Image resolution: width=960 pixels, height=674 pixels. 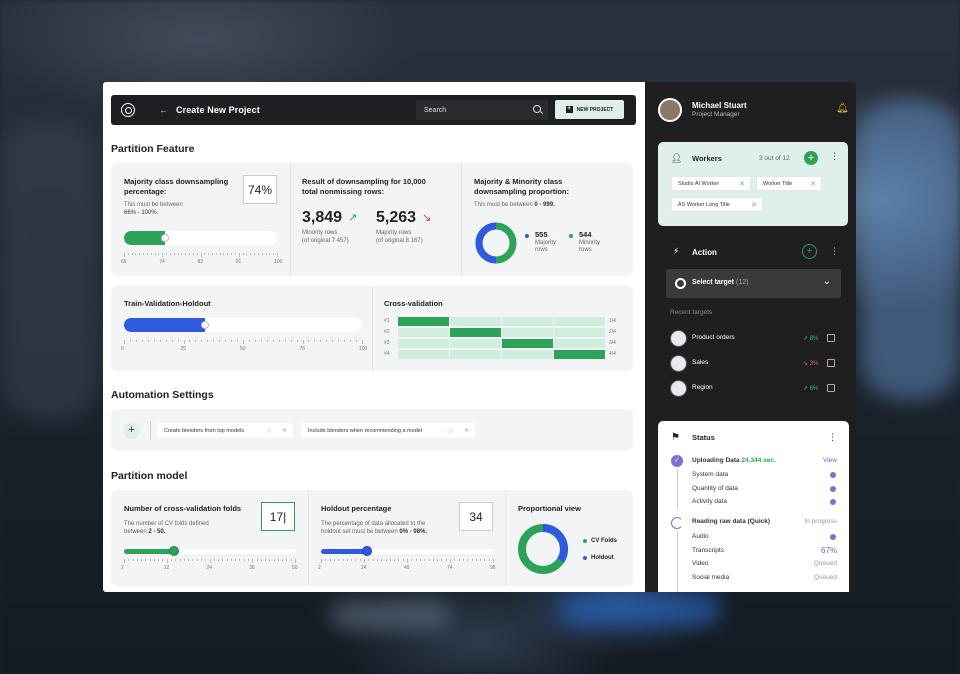 What do you see at coordinates (387, 343) in the screenshot?
I see `cv-row-label: #3` at bounding box center [387, 343].